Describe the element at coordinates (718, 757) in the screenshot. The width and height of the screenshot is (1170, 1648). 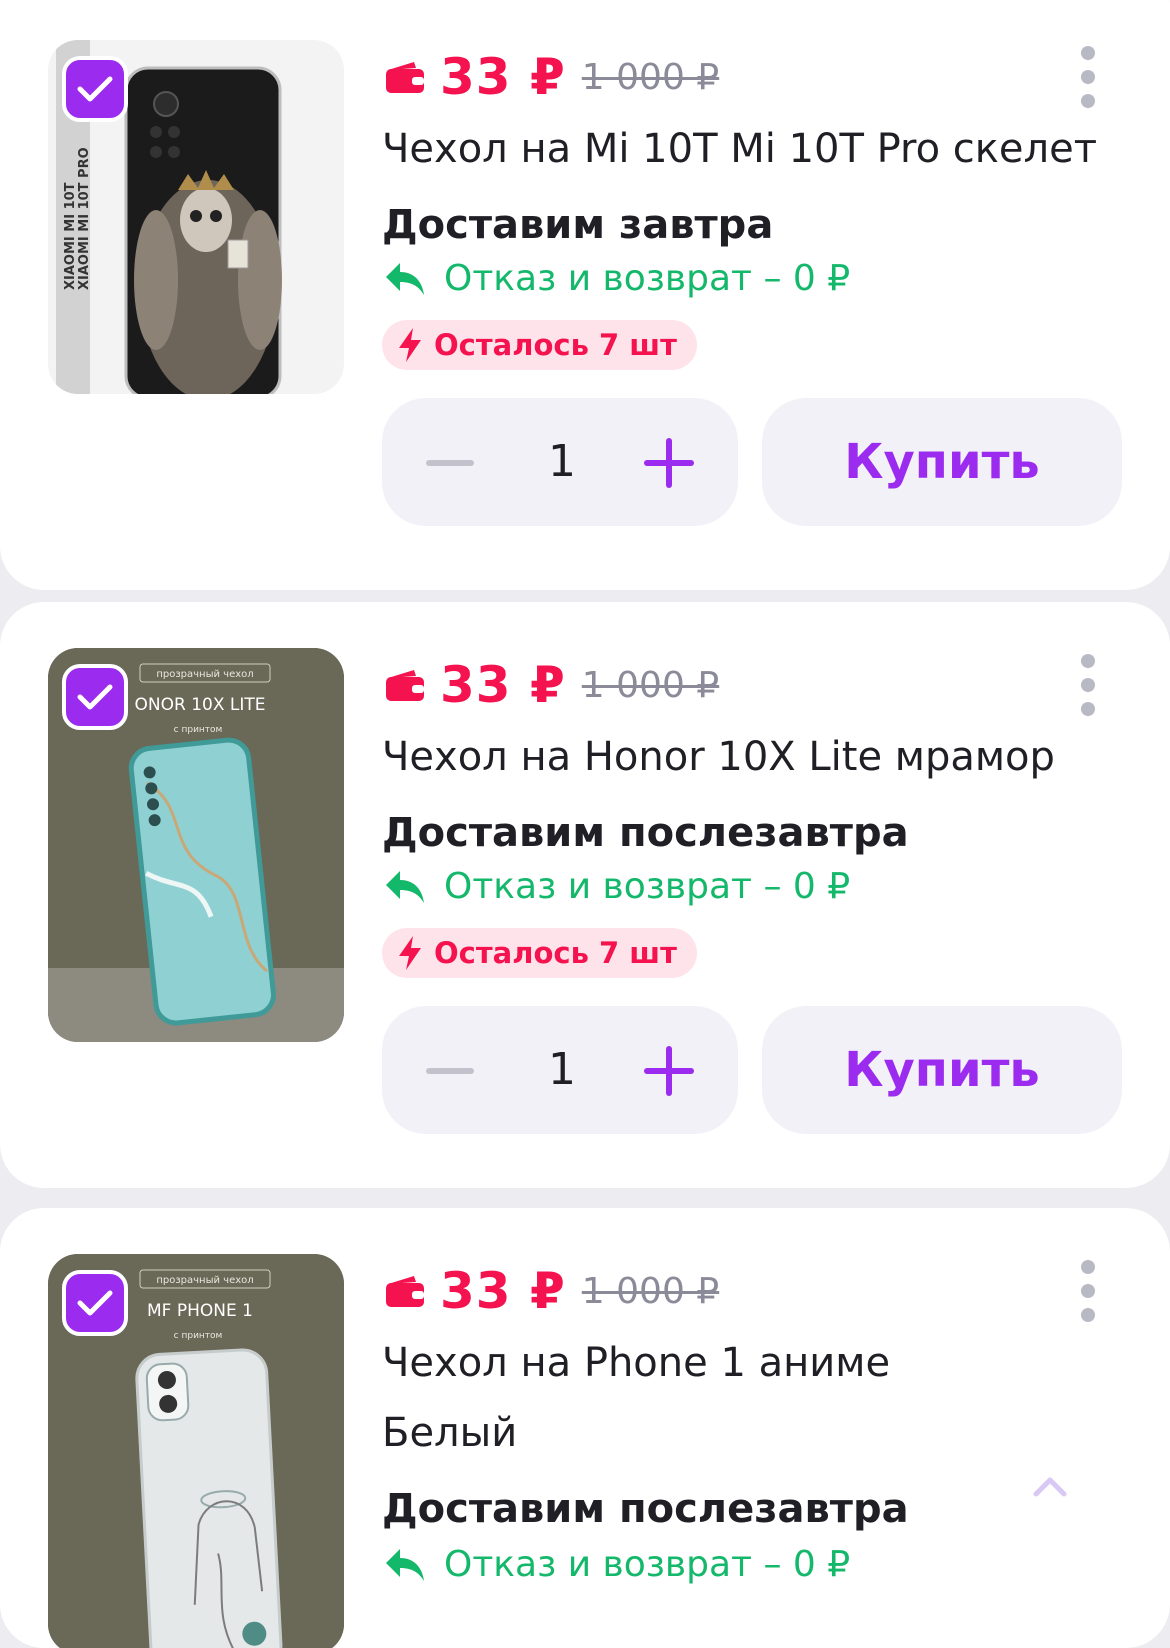
I see `product-title: Чехол на Honor 10X Lite мрамор` at that location.